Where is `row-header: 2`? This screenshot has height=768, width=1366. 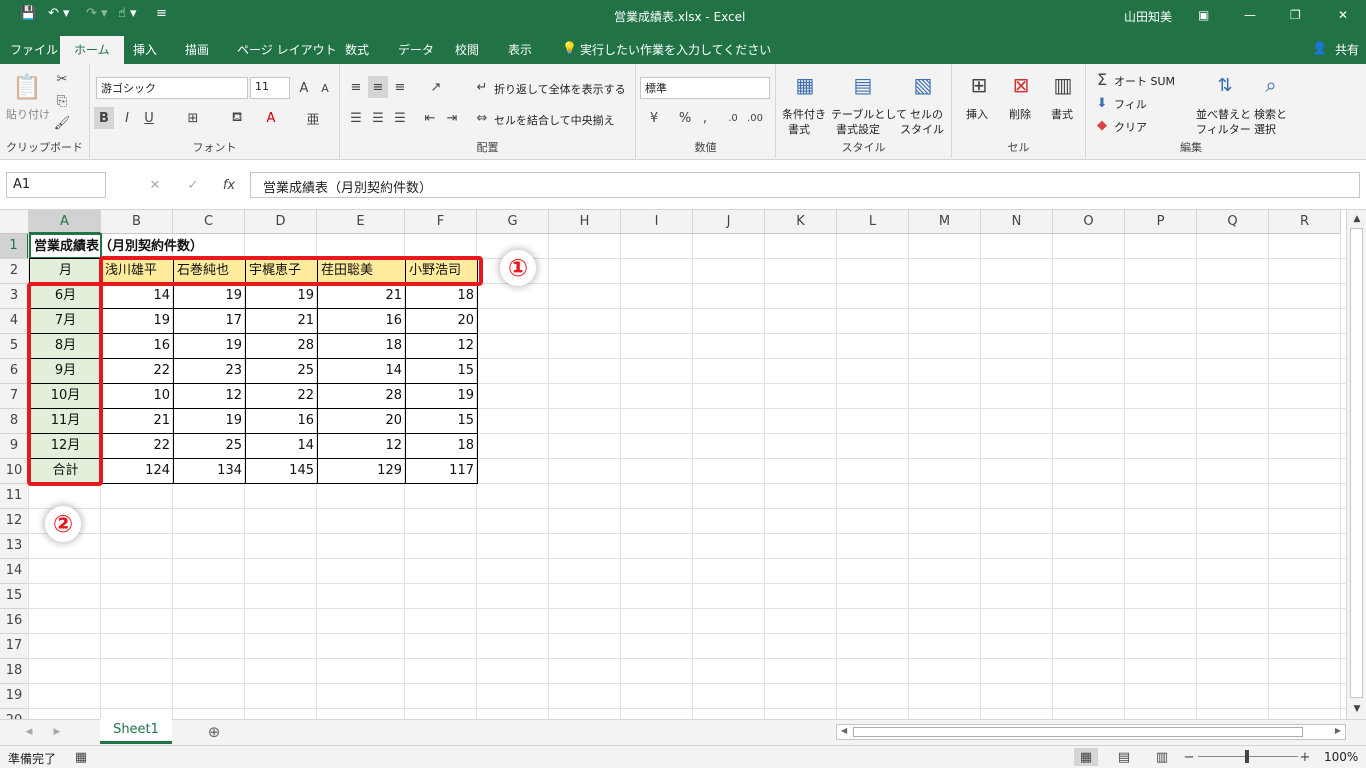
row-header: 2 is located at coordinates (14, 271).